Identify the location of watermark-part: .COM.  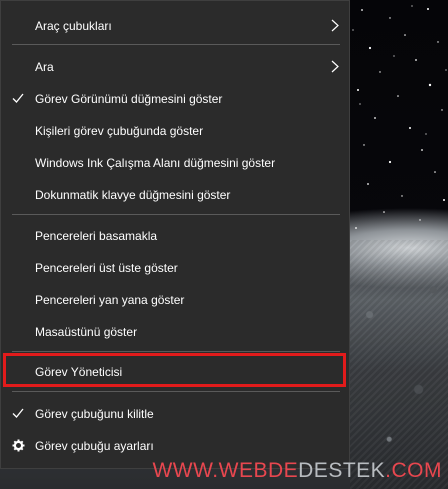
(413, 470).